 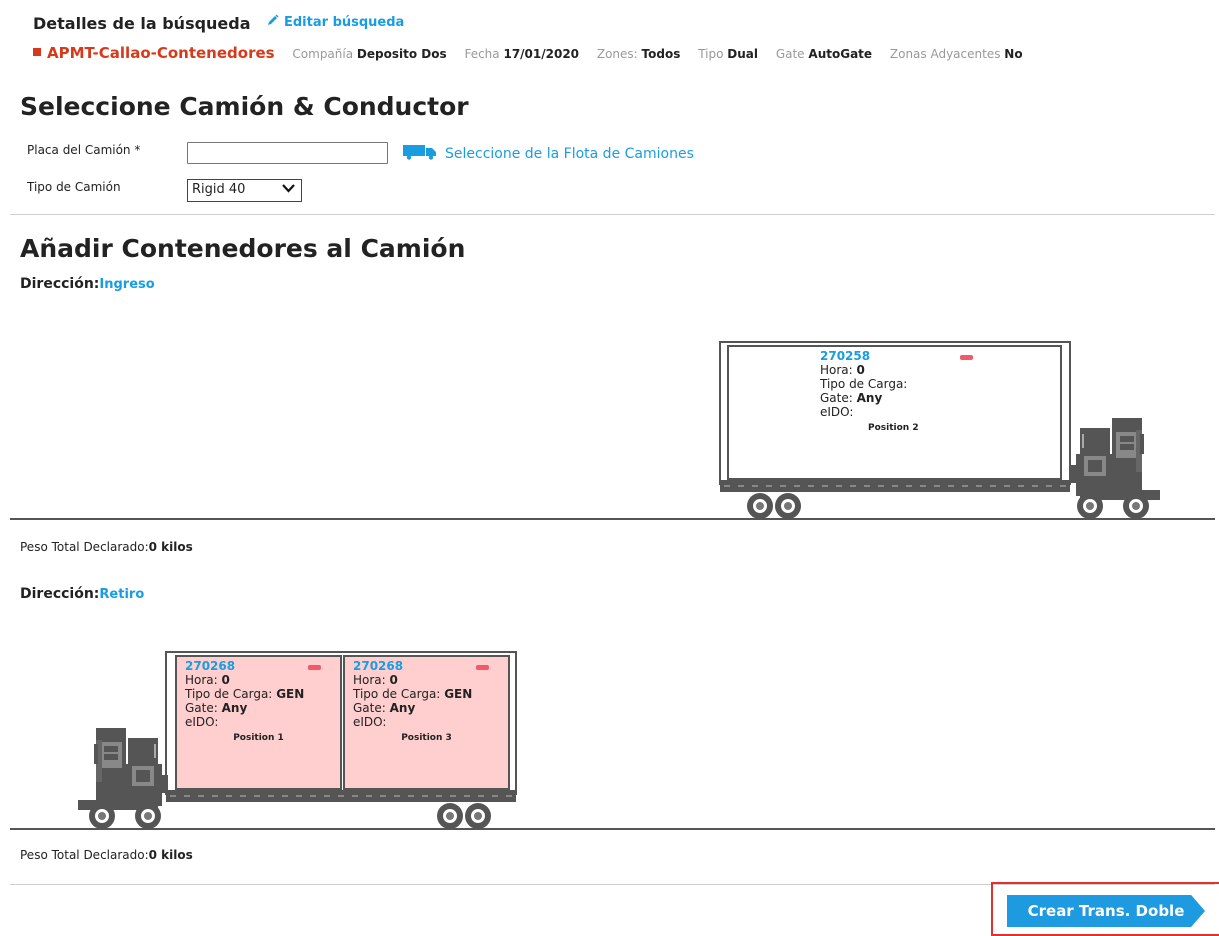 What do you see at coordinates (258, 738) in the screenshot?
I see `position-label: Position 1` at bounding box center [258, 738].